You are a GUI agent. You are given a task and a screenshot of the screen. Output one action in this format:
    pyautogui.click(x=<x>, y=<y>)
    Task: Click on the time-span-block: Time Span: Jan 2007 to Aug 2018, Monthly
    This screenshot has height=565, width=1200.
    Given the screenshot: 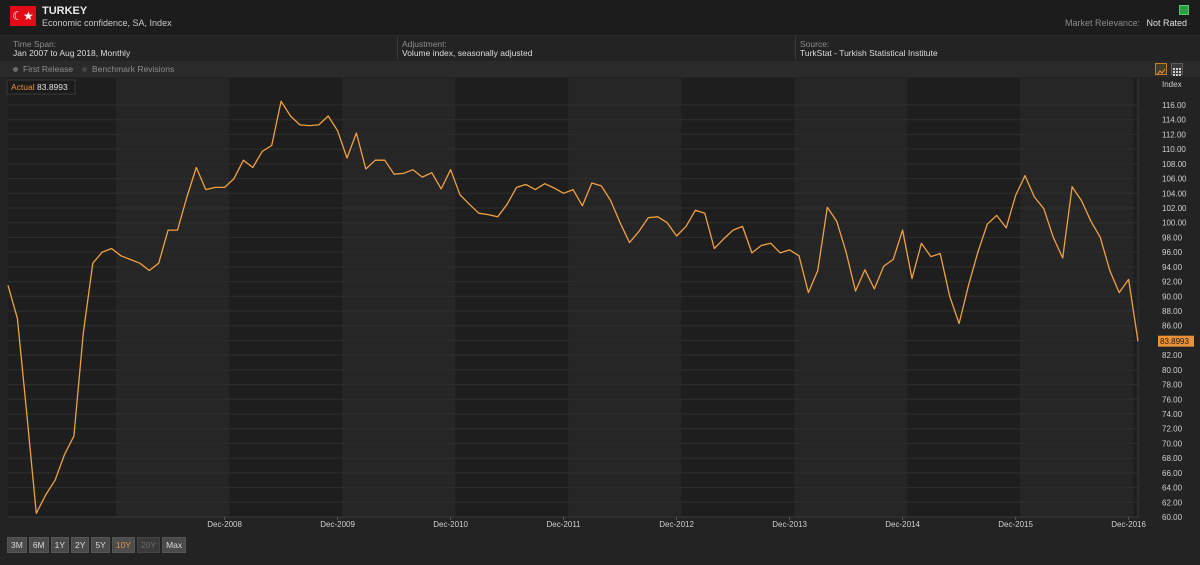 What is the action you would take?
    pyautogui.click(x=210, y=48)
    